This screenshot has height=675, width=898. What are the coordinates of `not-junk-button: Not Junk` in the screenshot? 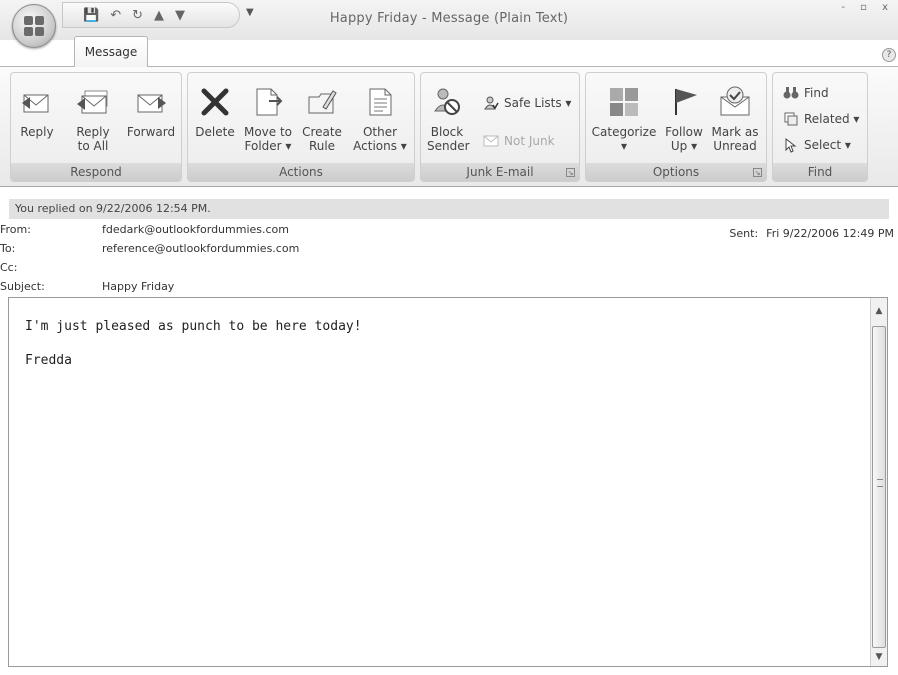 It's located at (519, 141).